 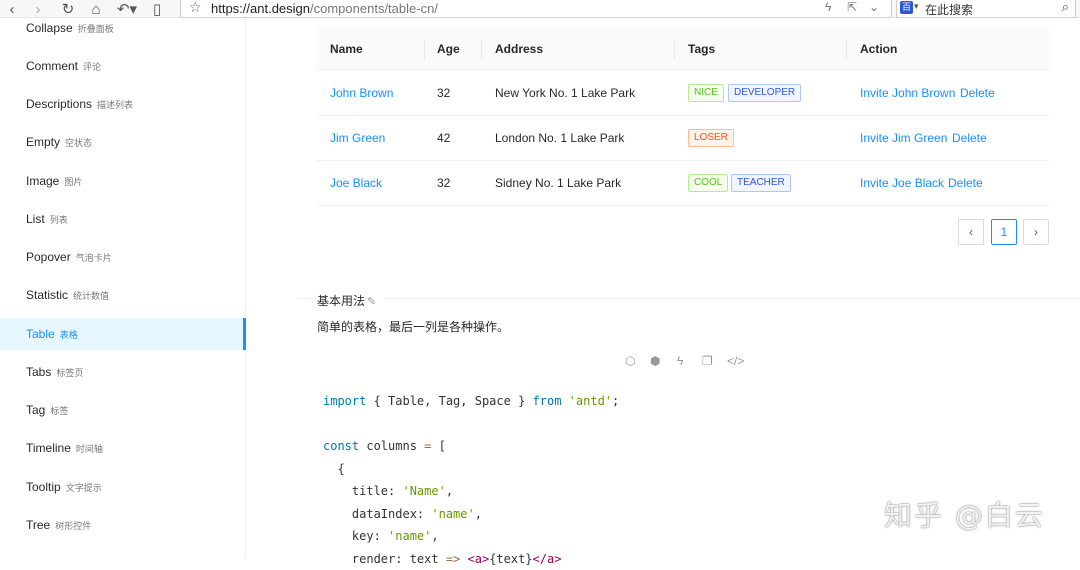 What do you see at coordinates (123, 525) in the screenshot?
I see `sidebar-item-tree: Tree 树形控件` at bounding box center [123, 525].